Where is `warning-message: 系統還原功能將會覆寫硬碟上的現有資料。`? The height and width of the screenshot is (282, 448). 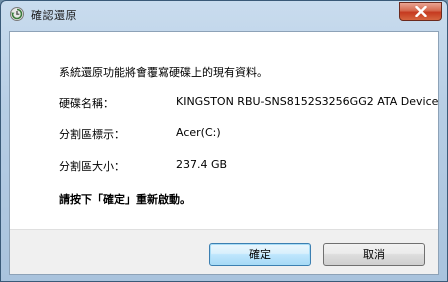 warning-message: 系統還原功能將會覆寫硬碟上的現有資料。 is located at coordinates (163, 72).